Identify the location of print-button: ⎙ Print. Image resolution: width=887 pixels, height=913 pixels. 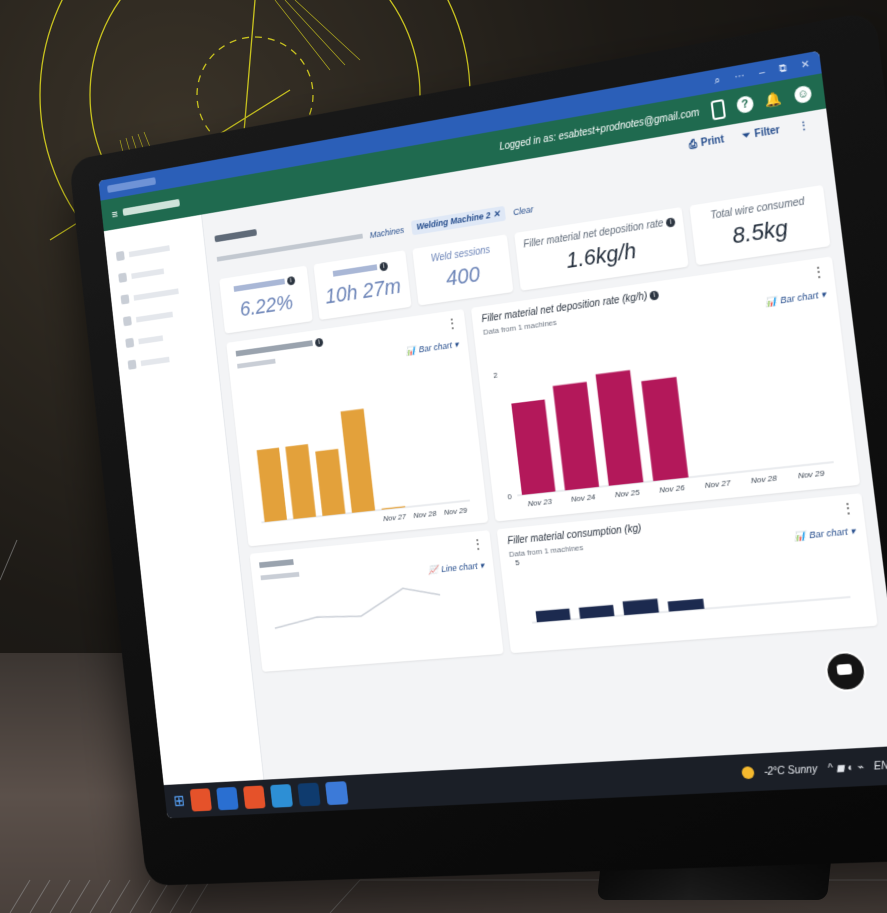
(706, 142).